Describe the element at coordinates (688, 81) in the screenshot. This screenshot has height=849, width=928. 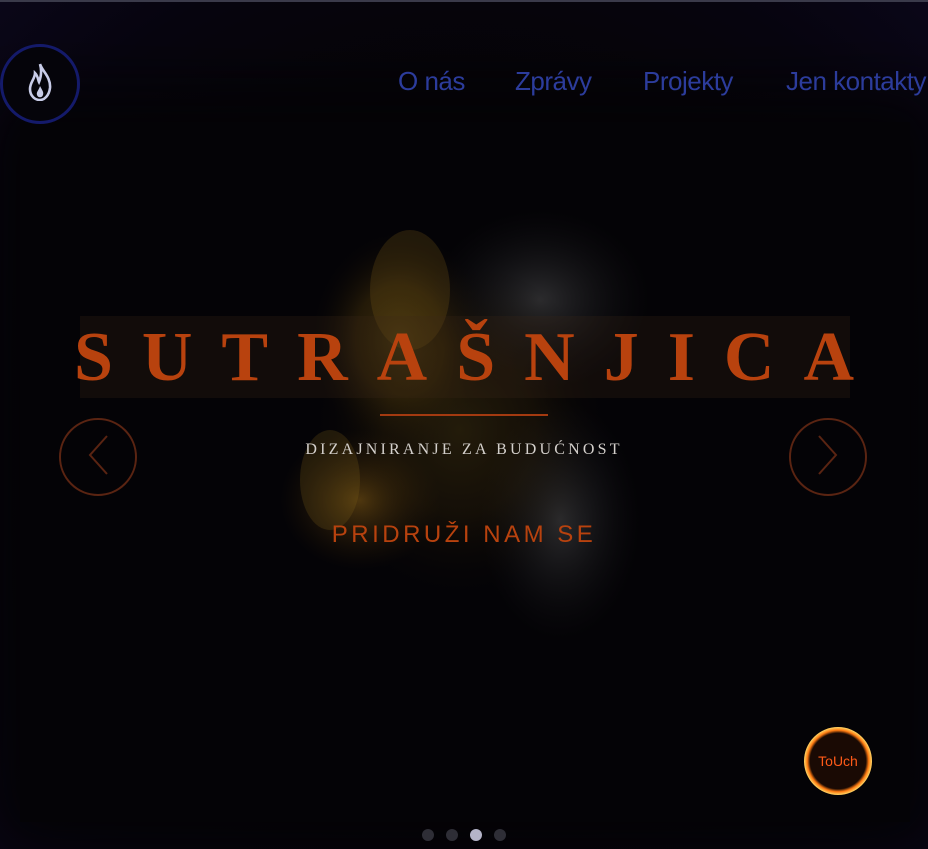
I see `nav-item-projects: Projekty` at that location.